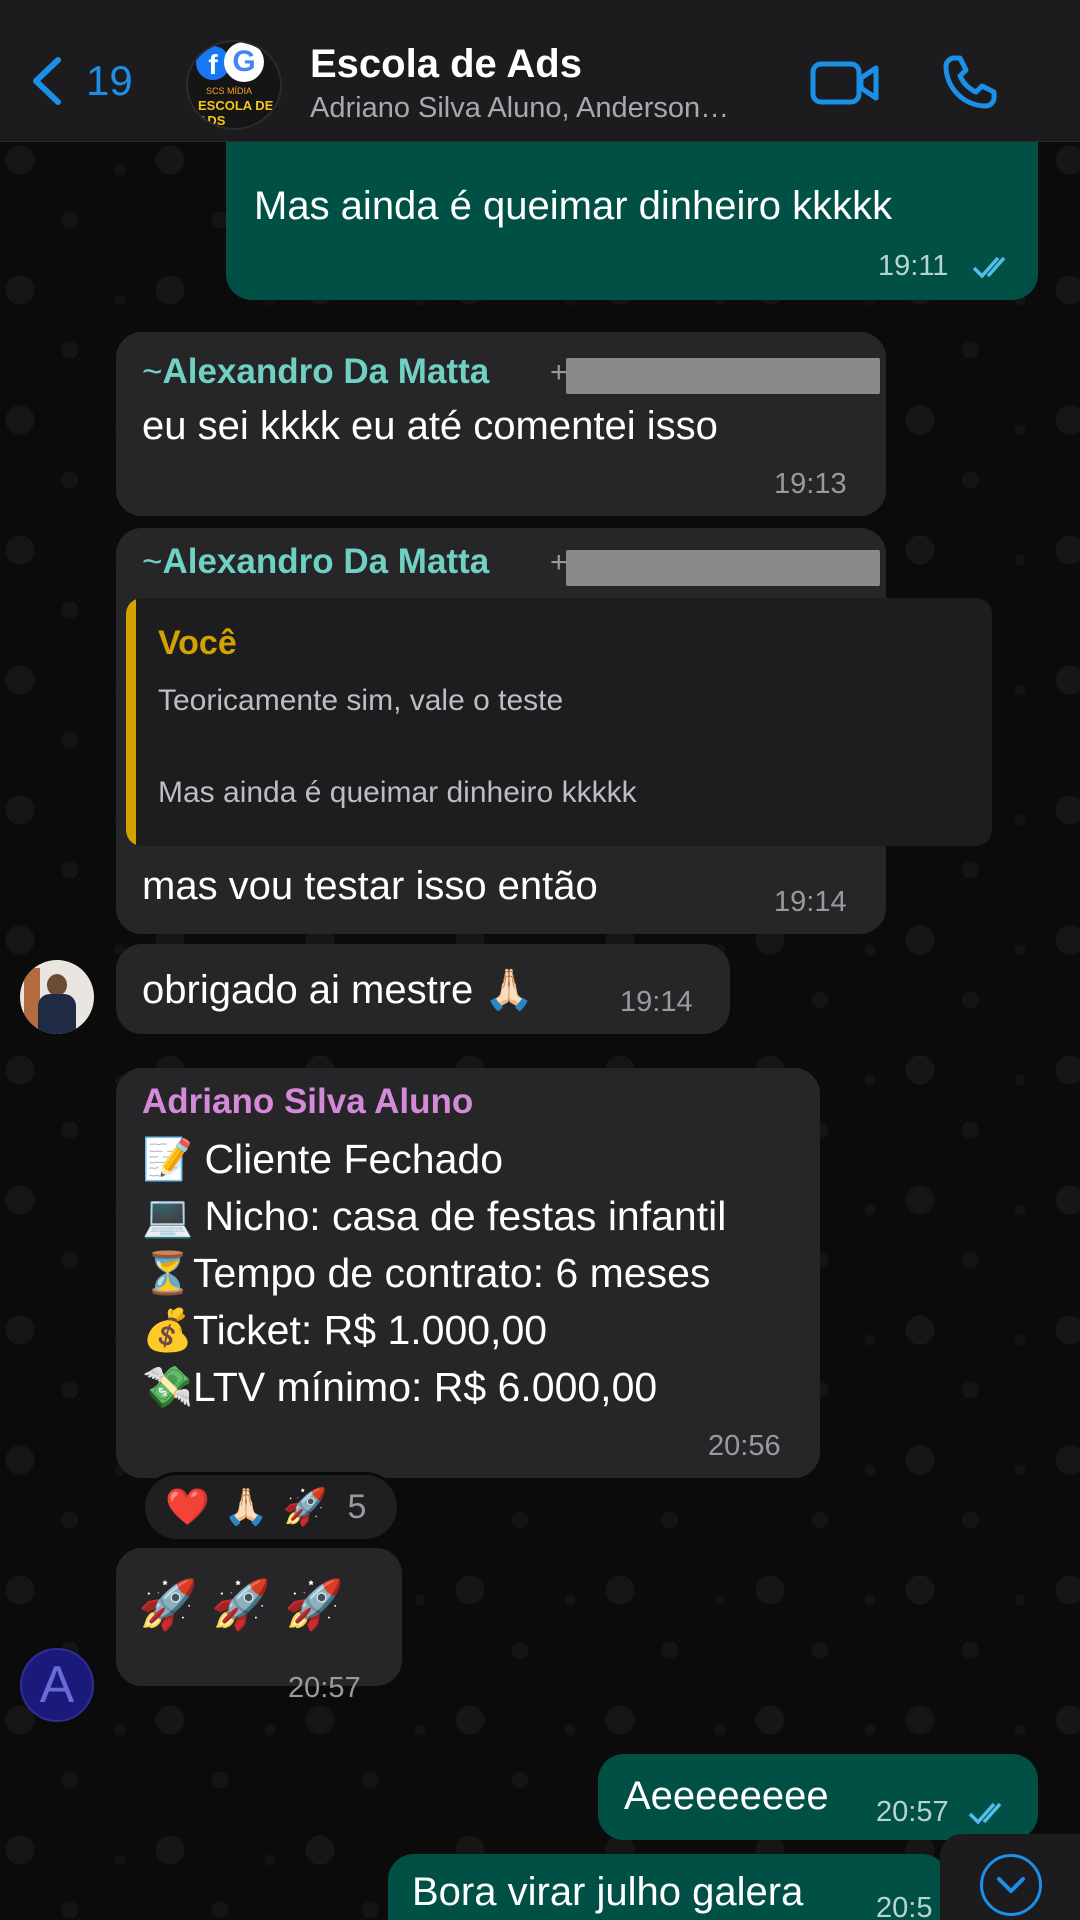 The width and height of the screenshot is (1080, 1920). I want to click on sender-name: Adriano Silva Aluno, so click(307, 1102).